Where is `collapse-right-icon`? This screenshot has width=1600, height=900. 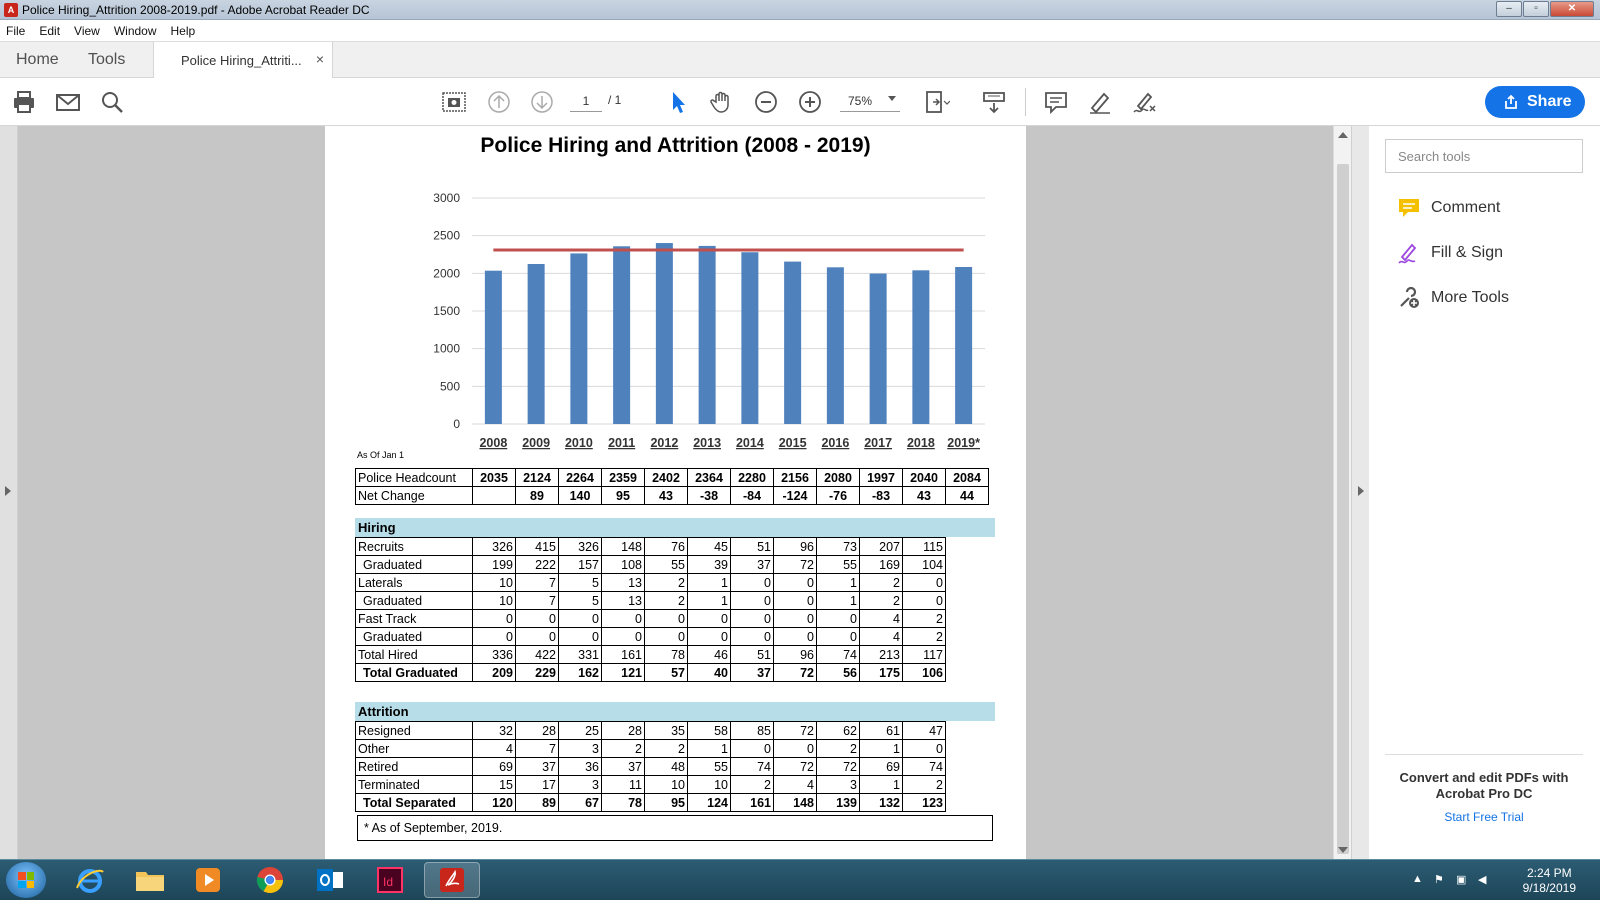
collapse-right-icon is located at coordinates (1361, 491).